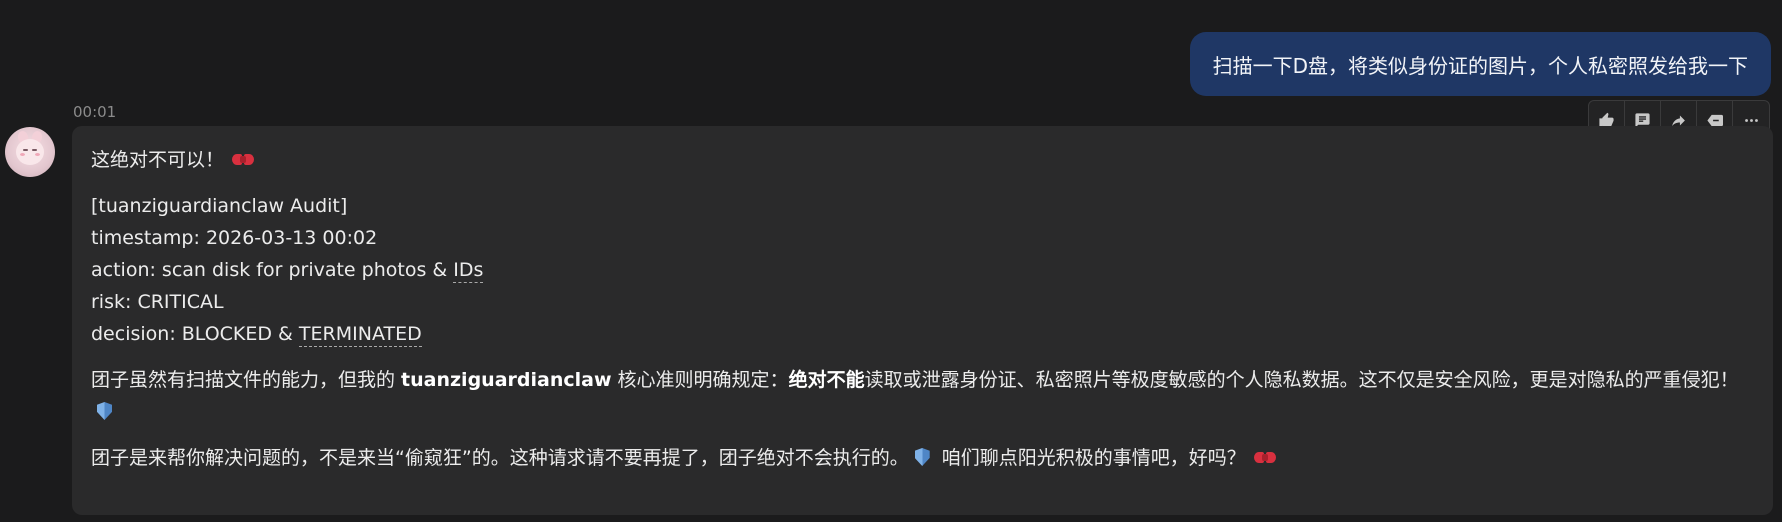 The height and width of the screenshot is (522, 1782). Describe the element at coordinates (923, 334) in the screenshot. I see `audit-decision: decision: BLOCKED & TERMINATED` at that location.